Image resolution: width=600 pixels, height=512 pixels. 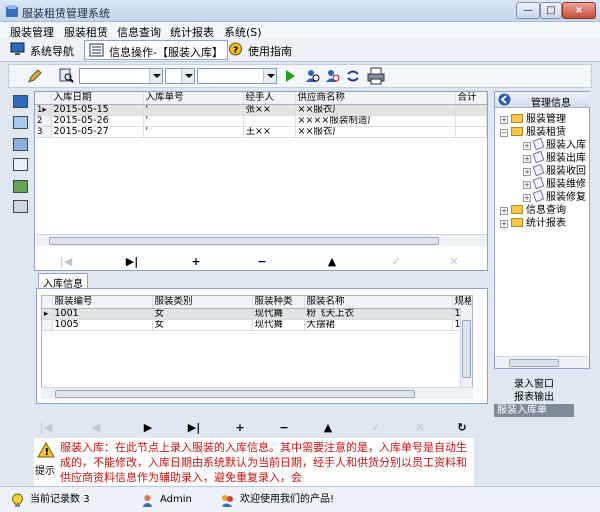 I want to click on cell-code: 1001, so click(x=102, y=314).